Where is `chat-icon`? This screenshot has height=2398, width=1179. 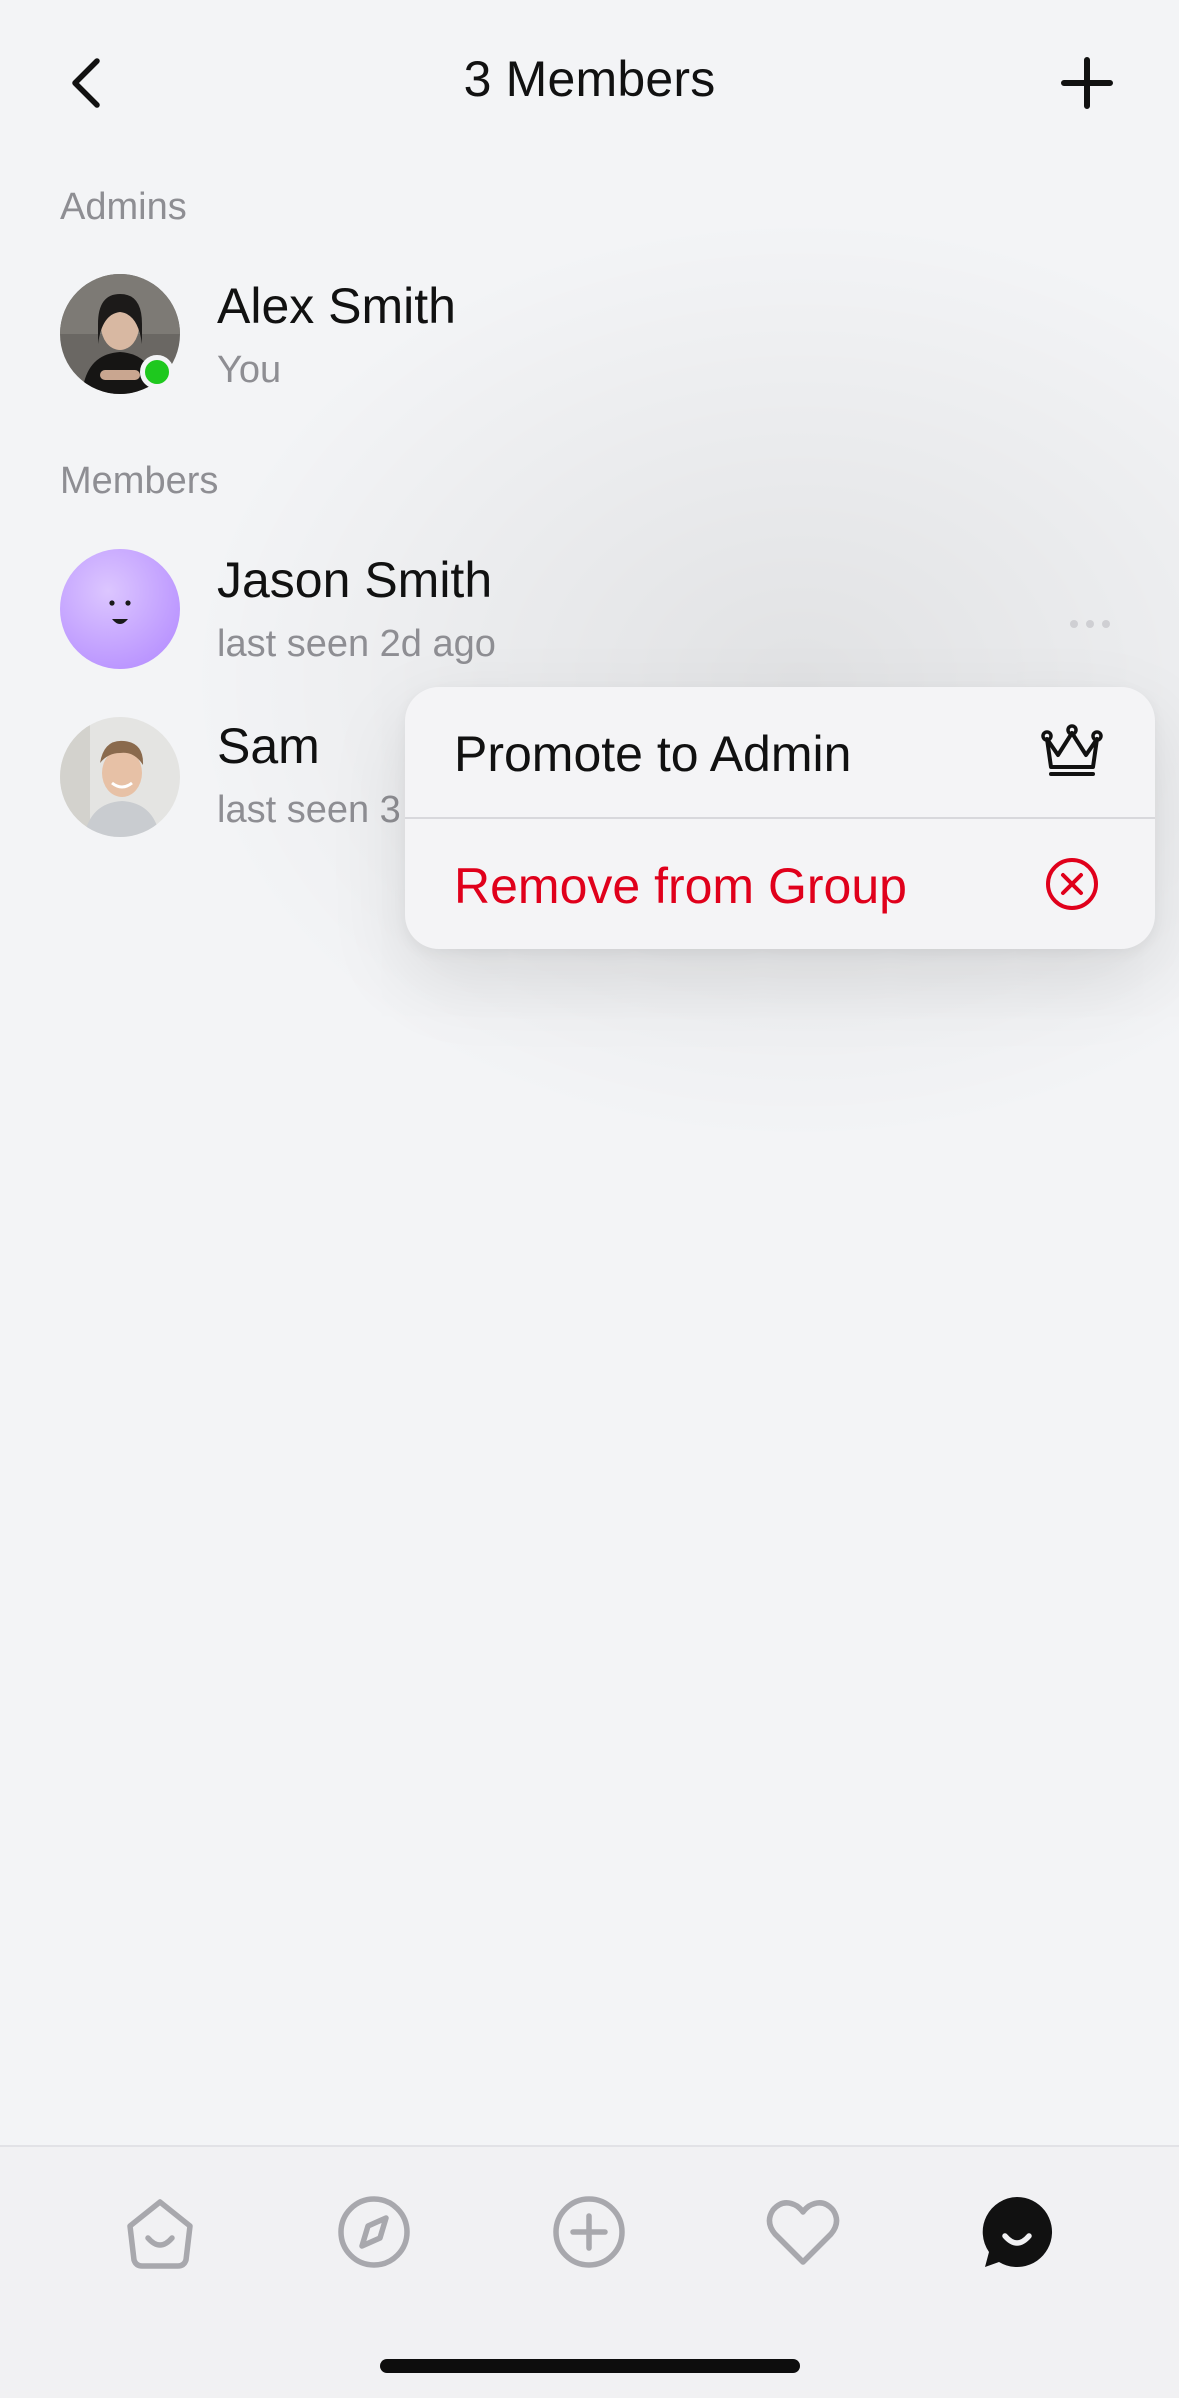
chat-icon is located at coordinates (1017, 2232).